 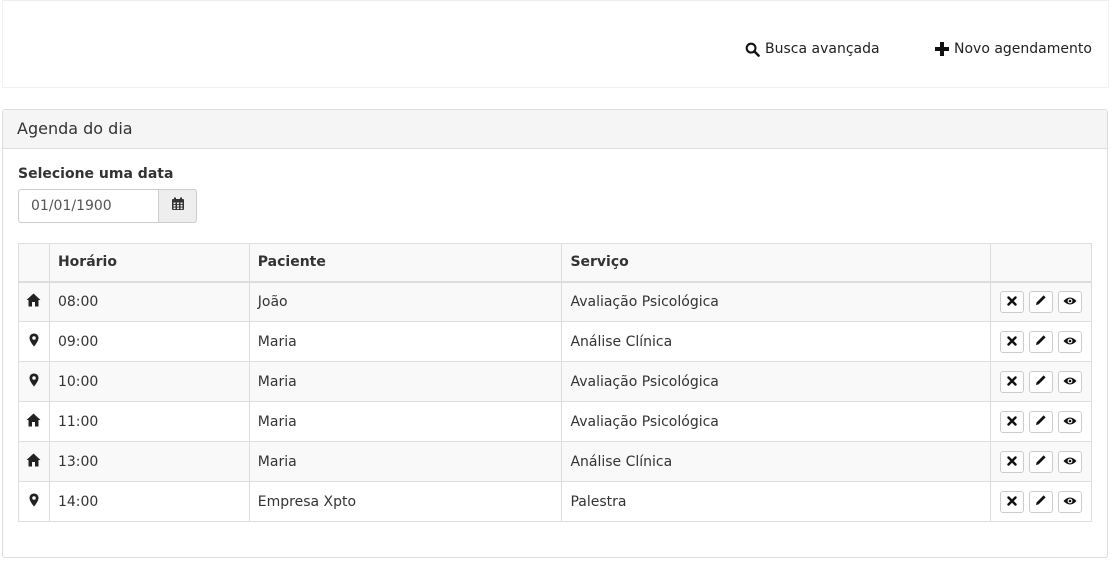 I want to click on patient-cell: Empresa Xpto, so click(x=405, y=501).